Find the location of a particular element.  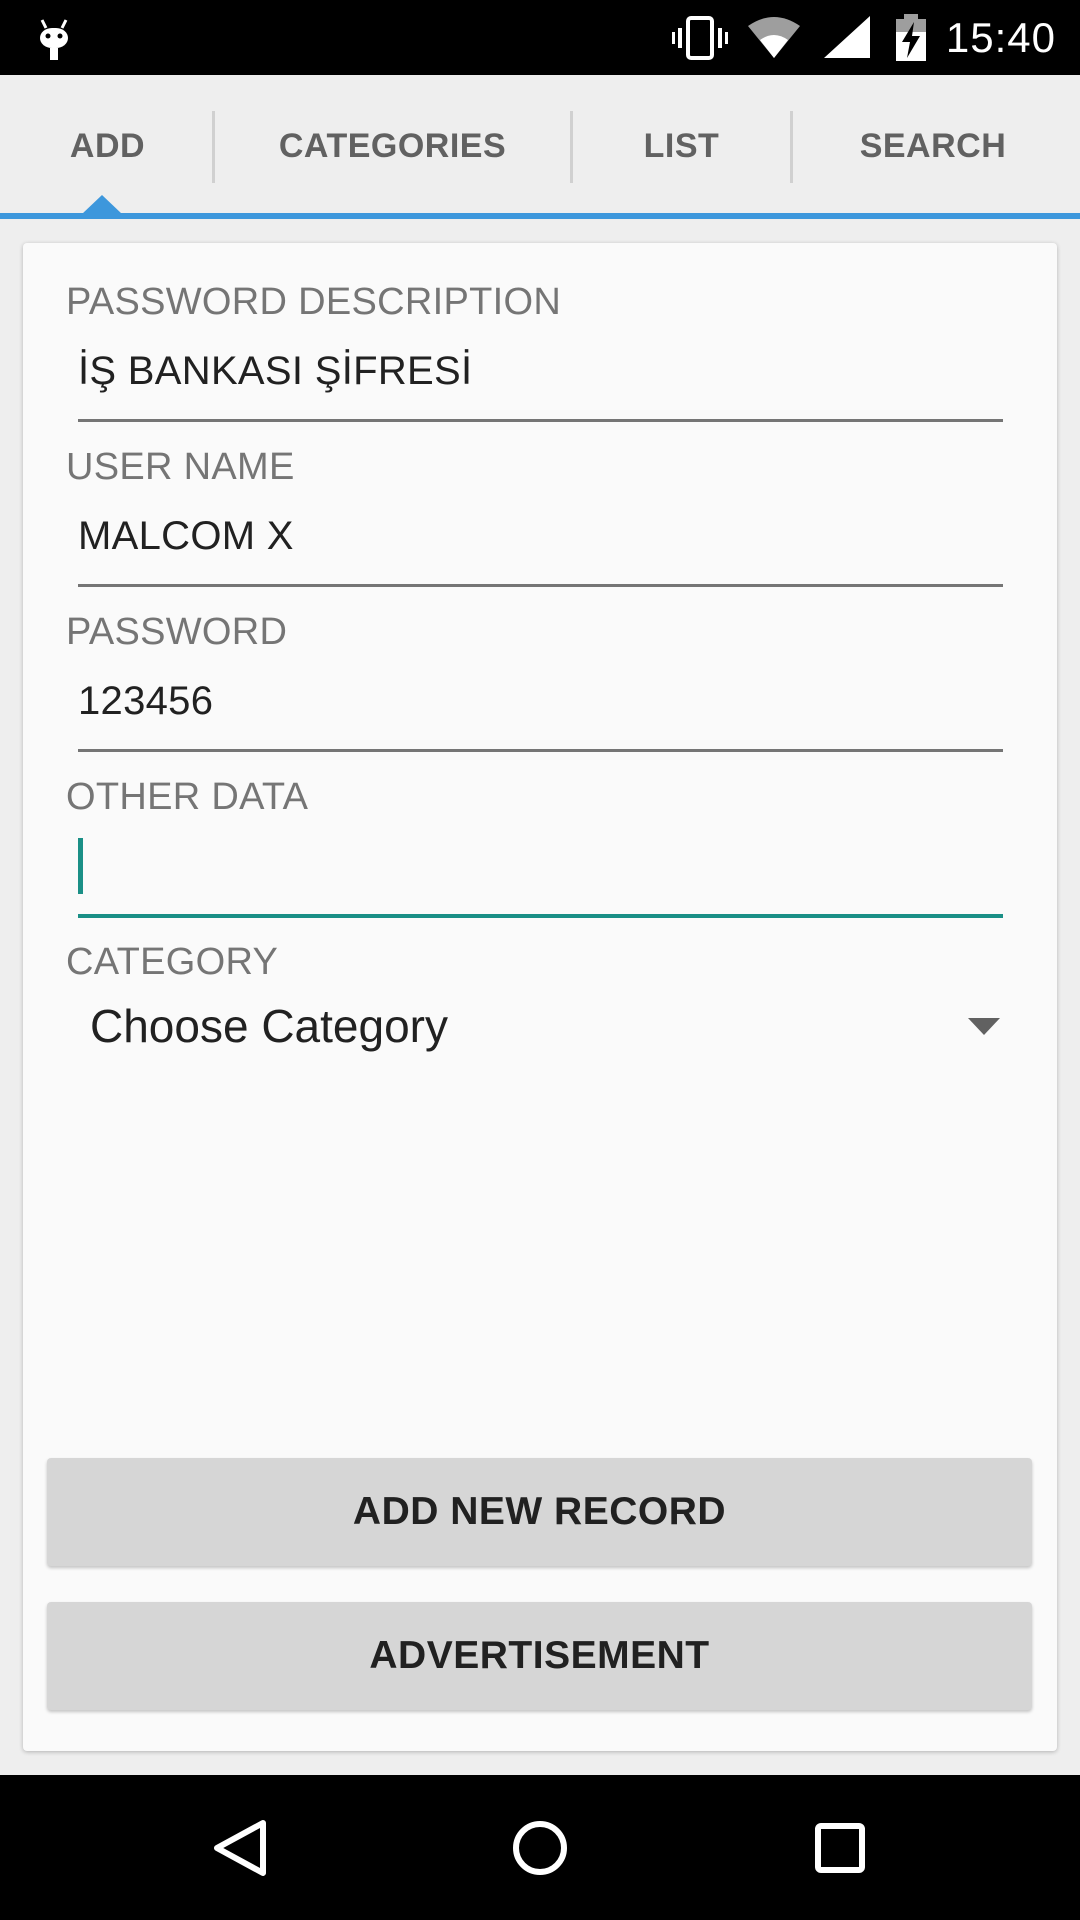

text-cursor is located at coordinates (80, 866).